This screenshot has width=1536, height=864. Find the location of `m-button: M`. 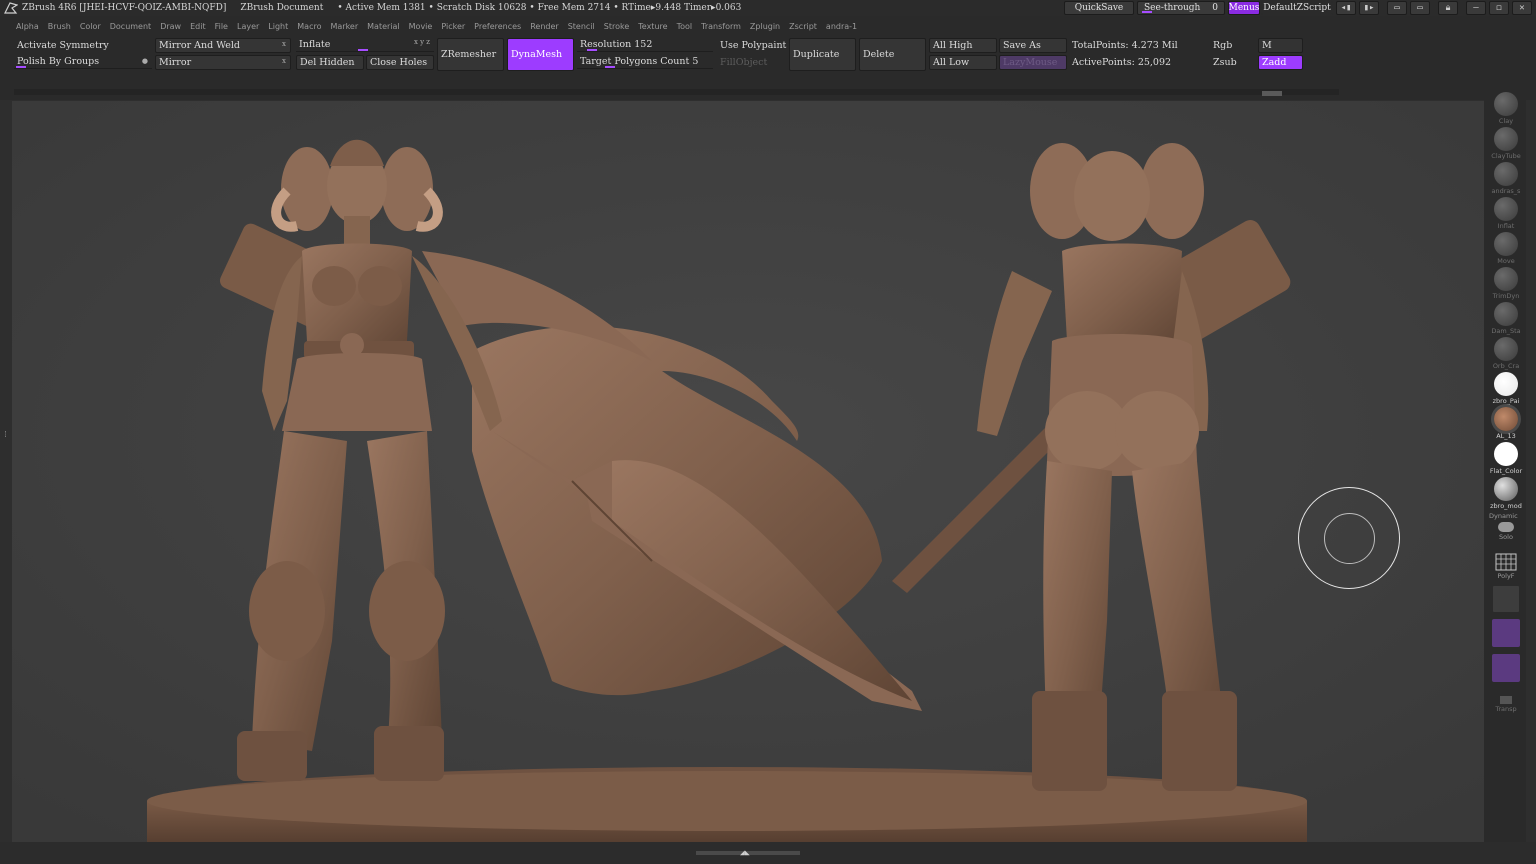

m-button: M is located at coordinates (1280, 45).